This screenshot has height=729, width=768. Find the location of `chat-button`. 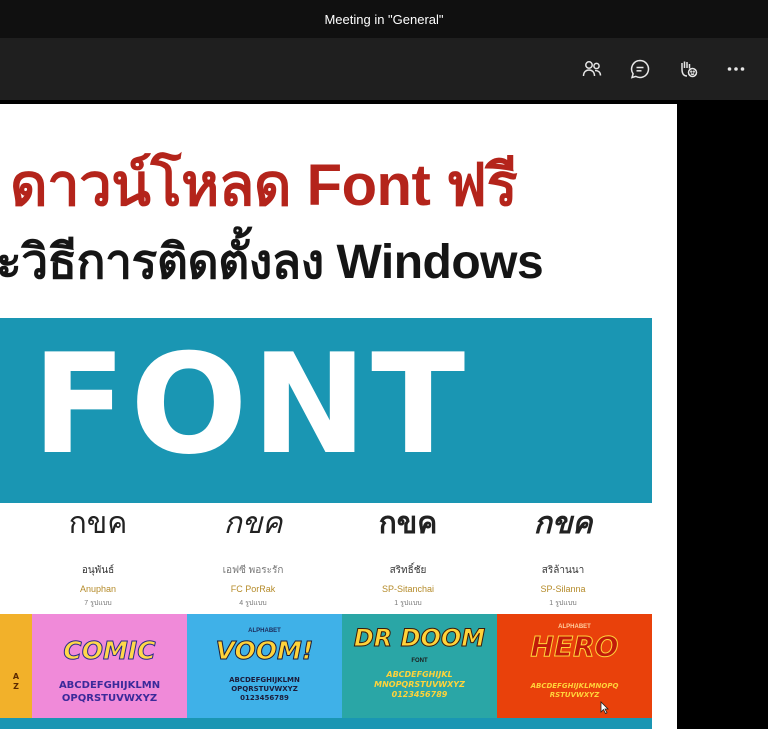

chat-button is located at coordinates (640, 69).